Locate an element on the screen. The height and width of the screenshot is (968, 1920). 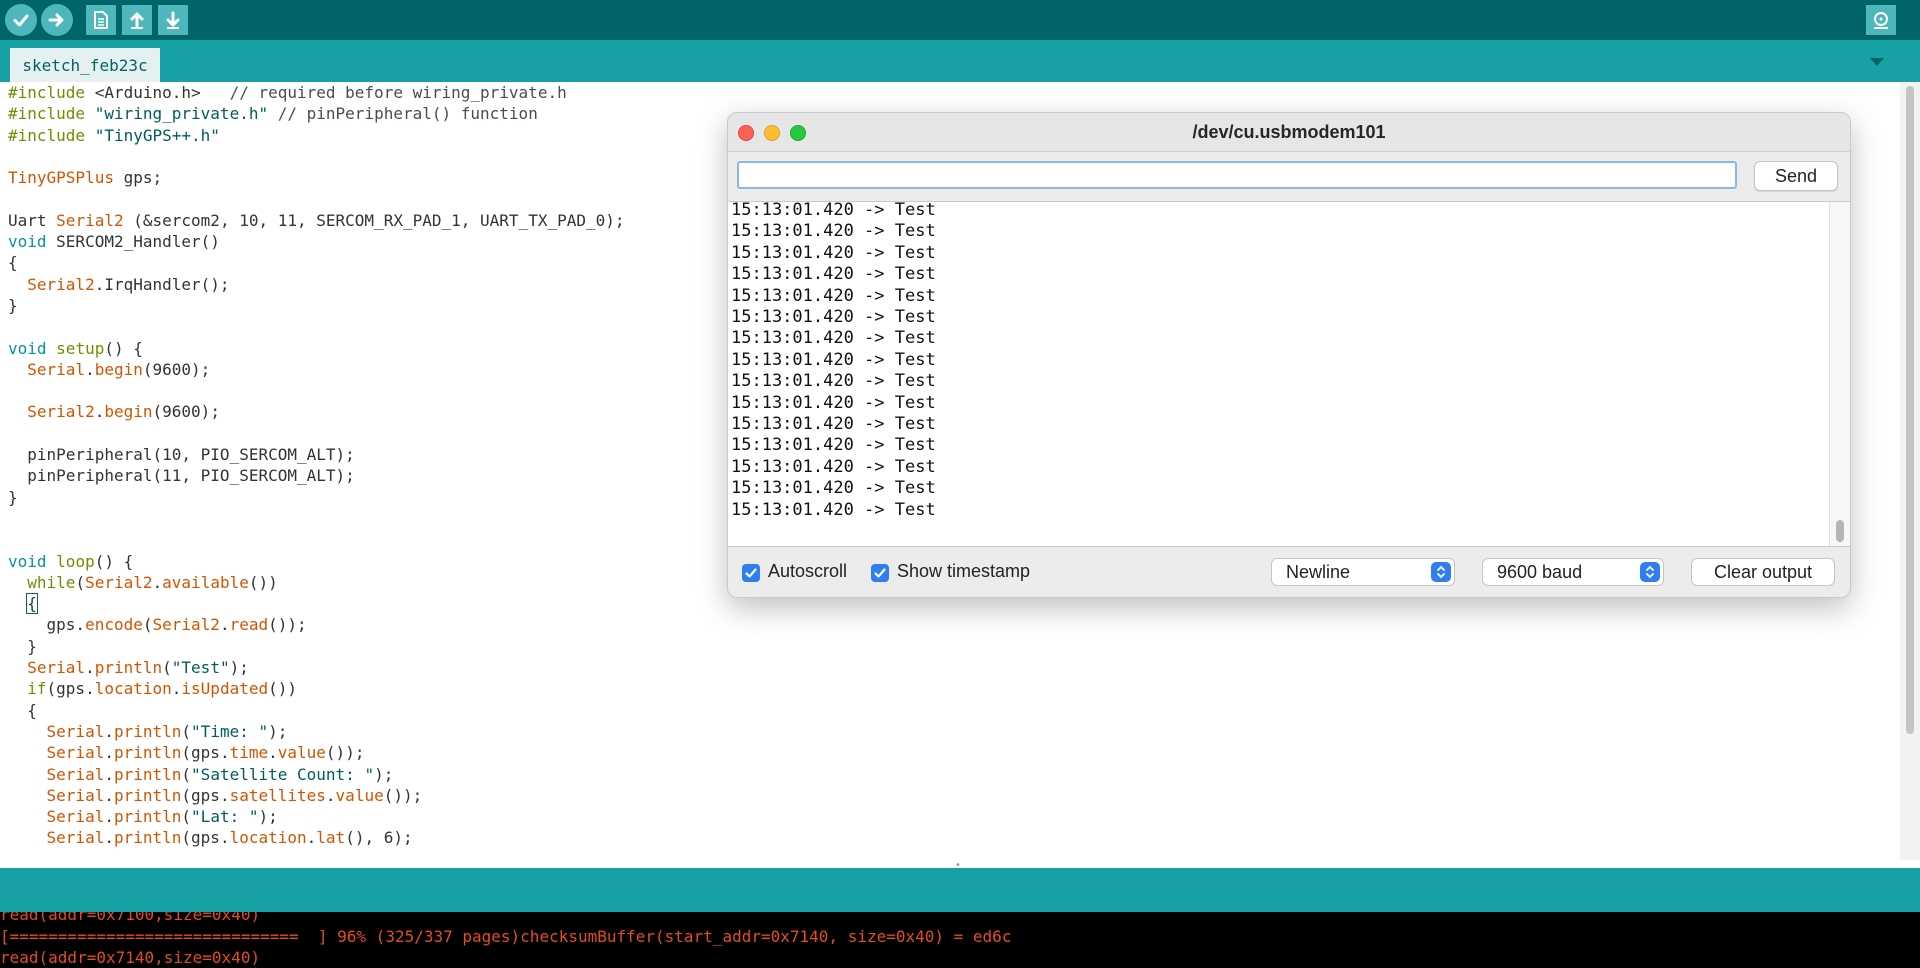
show-timestamp-checkbox is located at coordinates (880, 573).